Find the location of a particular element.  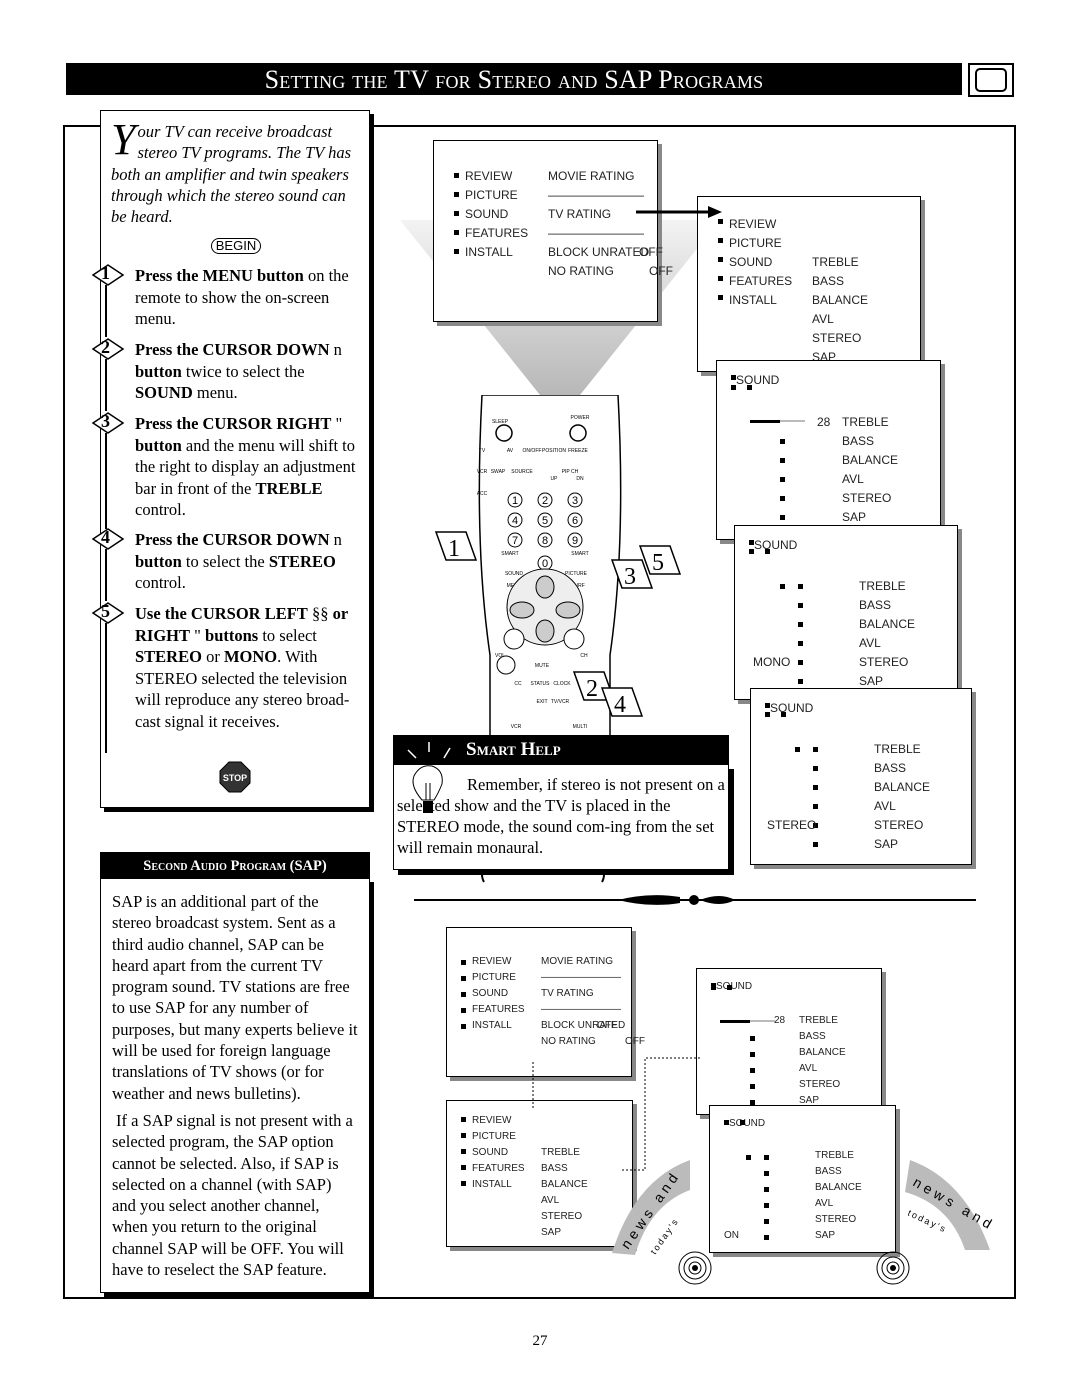

remote-button-label: ON/OFF is located at coordinates (532, 451).